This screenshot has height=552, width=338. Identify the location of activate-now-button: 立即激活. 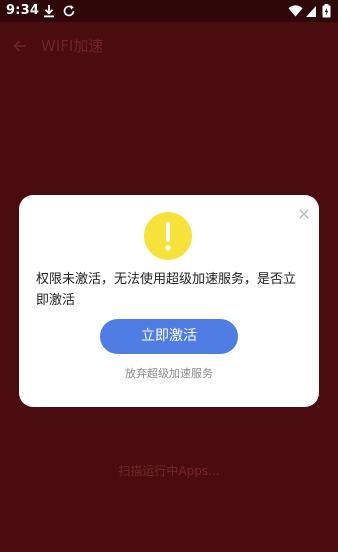
(169, 336).